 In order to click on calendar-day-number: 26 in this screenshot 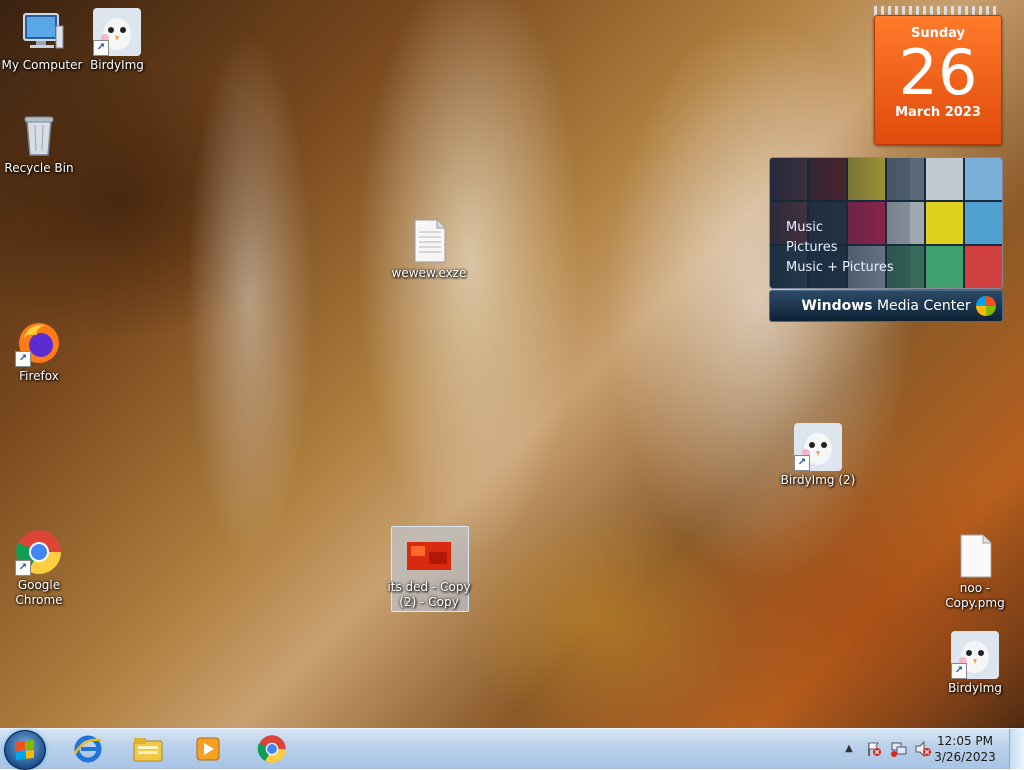, I will do `click(938, 72)`.